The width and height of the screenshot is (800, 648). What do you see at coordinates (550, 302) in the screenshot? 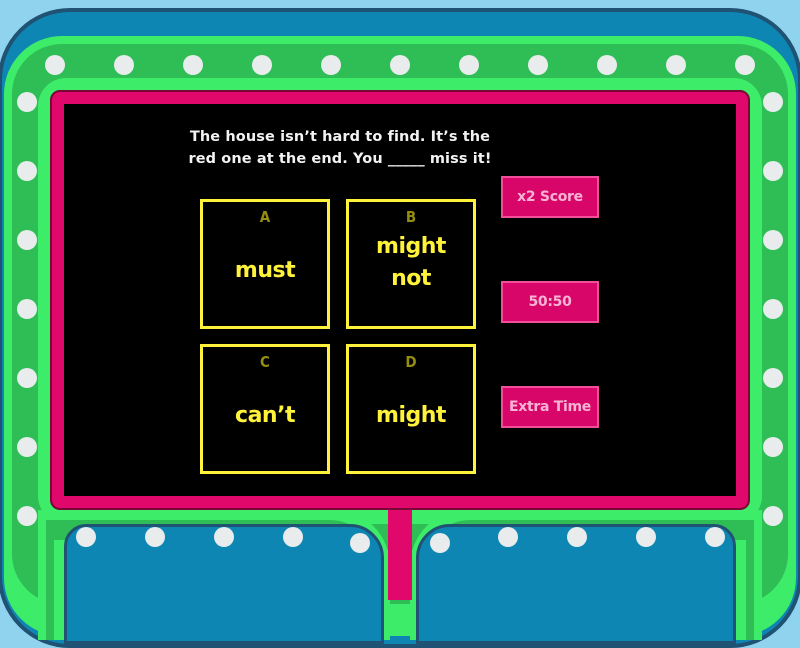
I see `fifty-fifty-button: 50:50` at bounding box center [550, 302].